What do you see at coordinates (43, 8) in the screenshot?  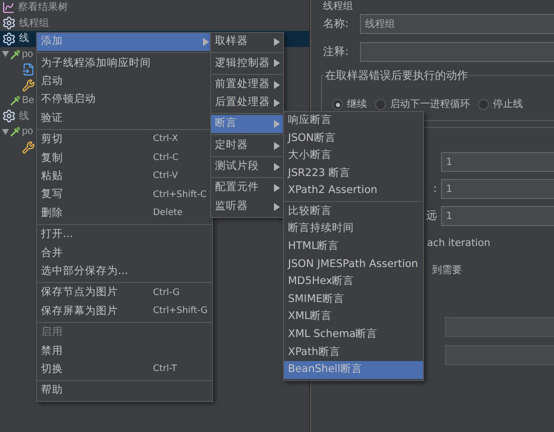 I see `tree-label: 察看结果树` at bounding box center [43, 8].